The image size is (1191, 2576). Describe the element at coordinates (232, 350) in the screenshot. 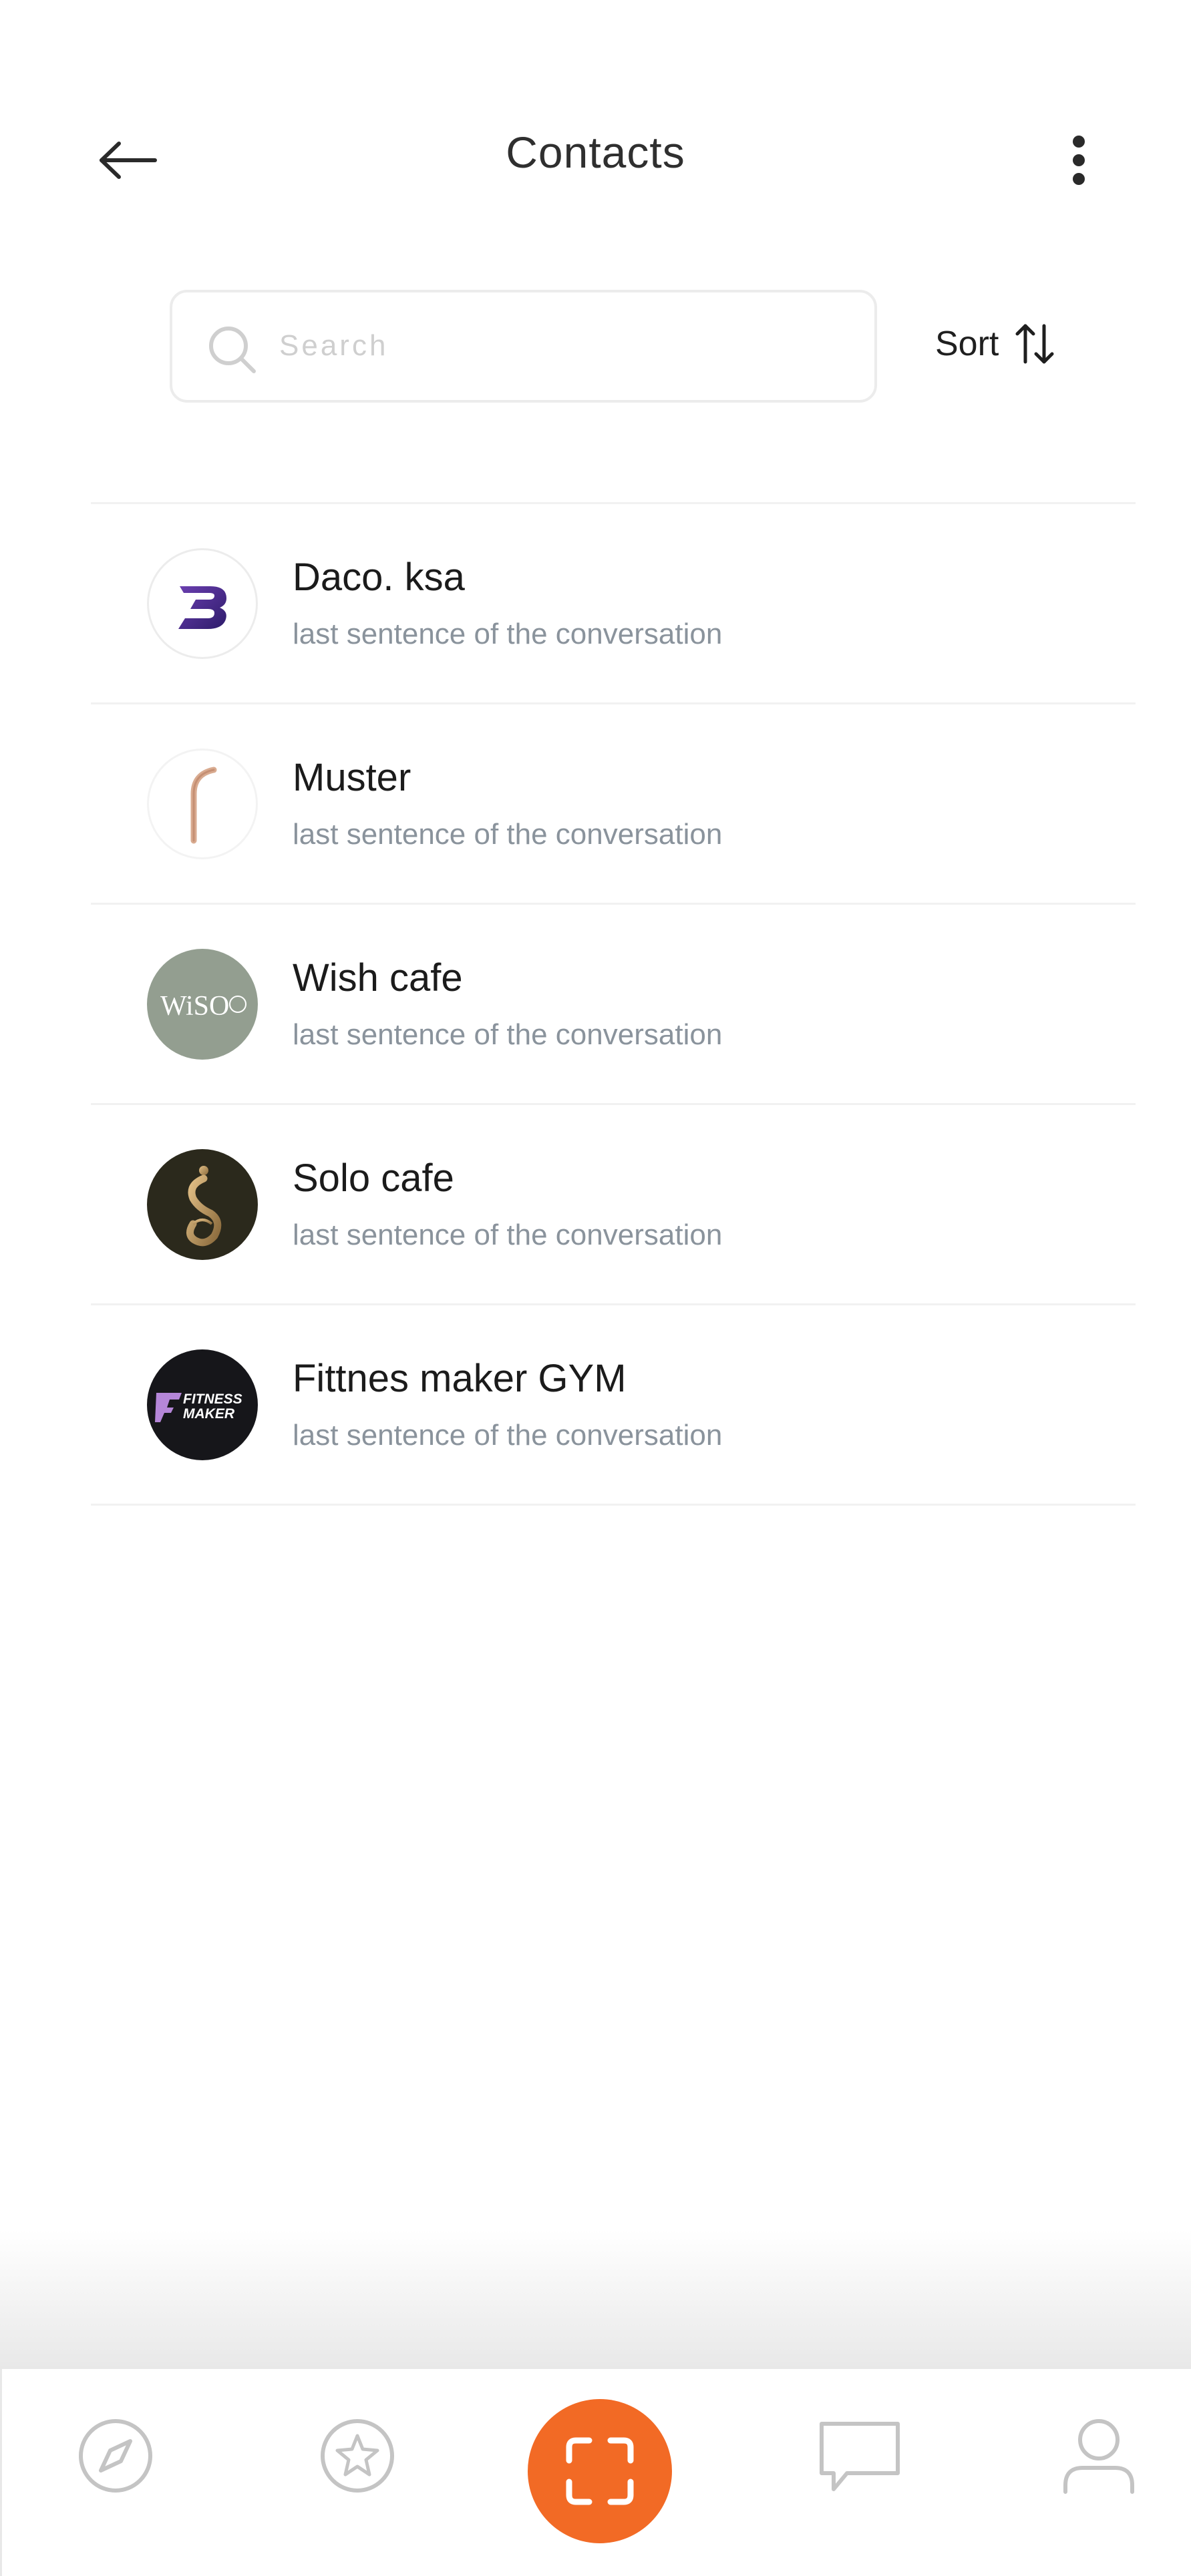

I see `search-icon` at that location.